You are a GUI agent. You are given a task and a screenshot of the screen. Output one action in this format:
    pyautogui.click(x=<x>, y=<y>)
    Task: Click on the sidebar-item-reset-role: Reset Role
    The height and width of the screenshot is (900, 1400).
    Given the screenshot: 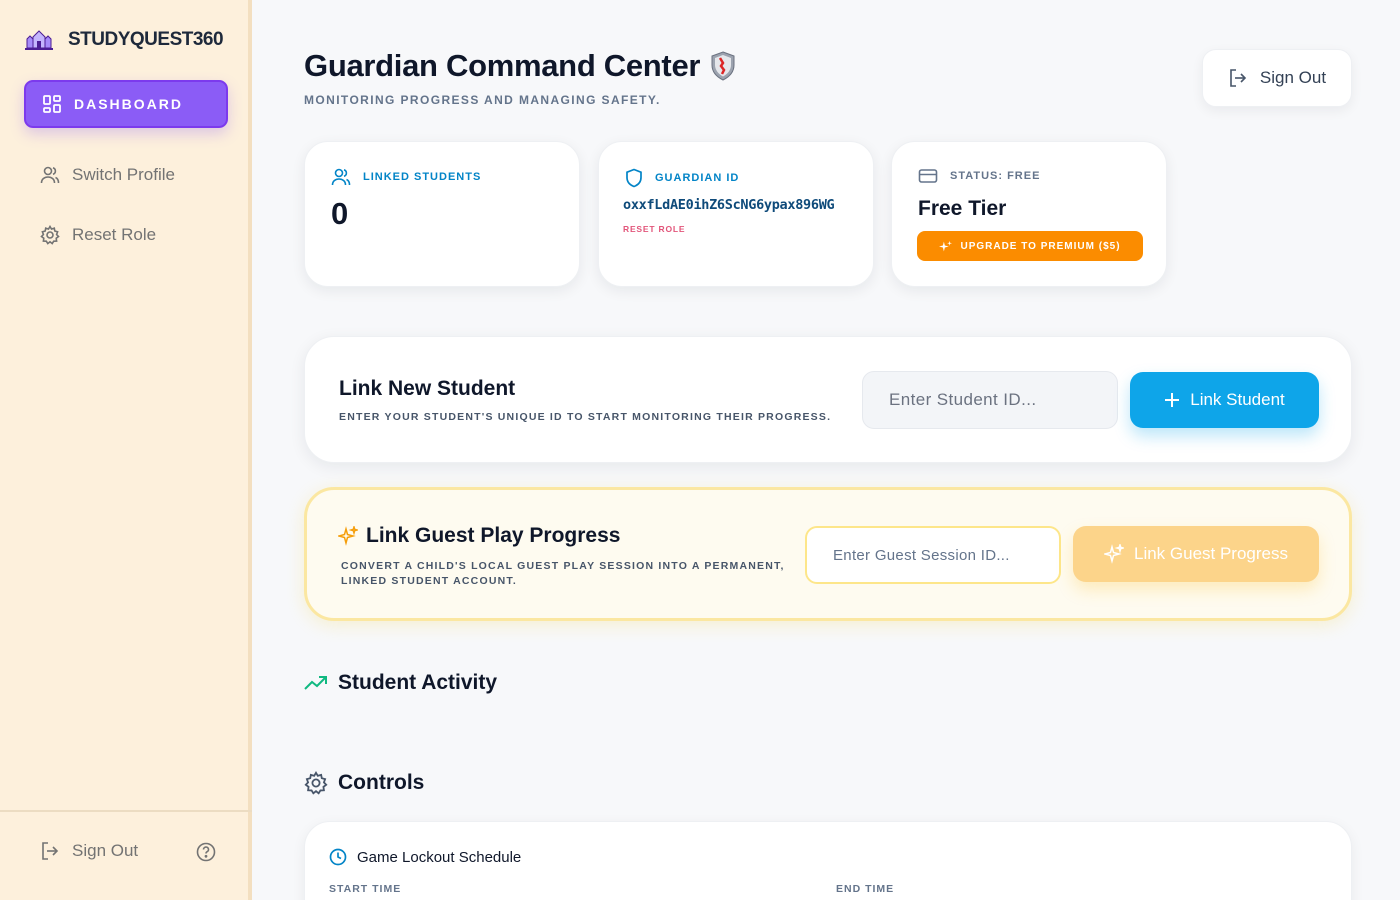 What is the action you would take?
    pyautogui.click(x=98, y=235)
    